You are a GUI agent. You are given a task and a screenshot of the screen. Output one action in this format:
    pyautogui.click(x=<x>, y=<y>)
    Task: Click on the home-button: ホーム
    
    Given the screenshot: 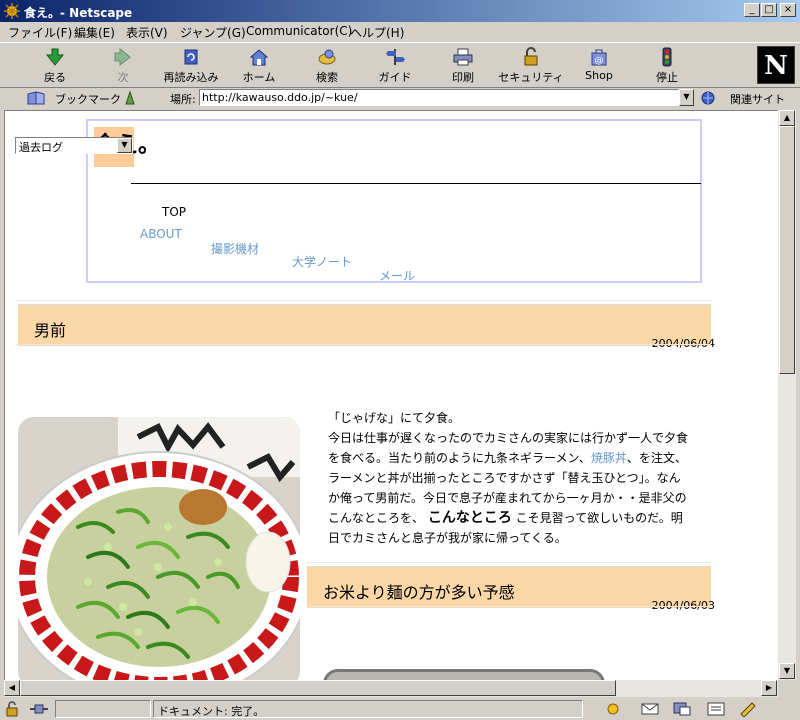 What is the action you would take?
    pyautogui.click(x=259, y=67)
    